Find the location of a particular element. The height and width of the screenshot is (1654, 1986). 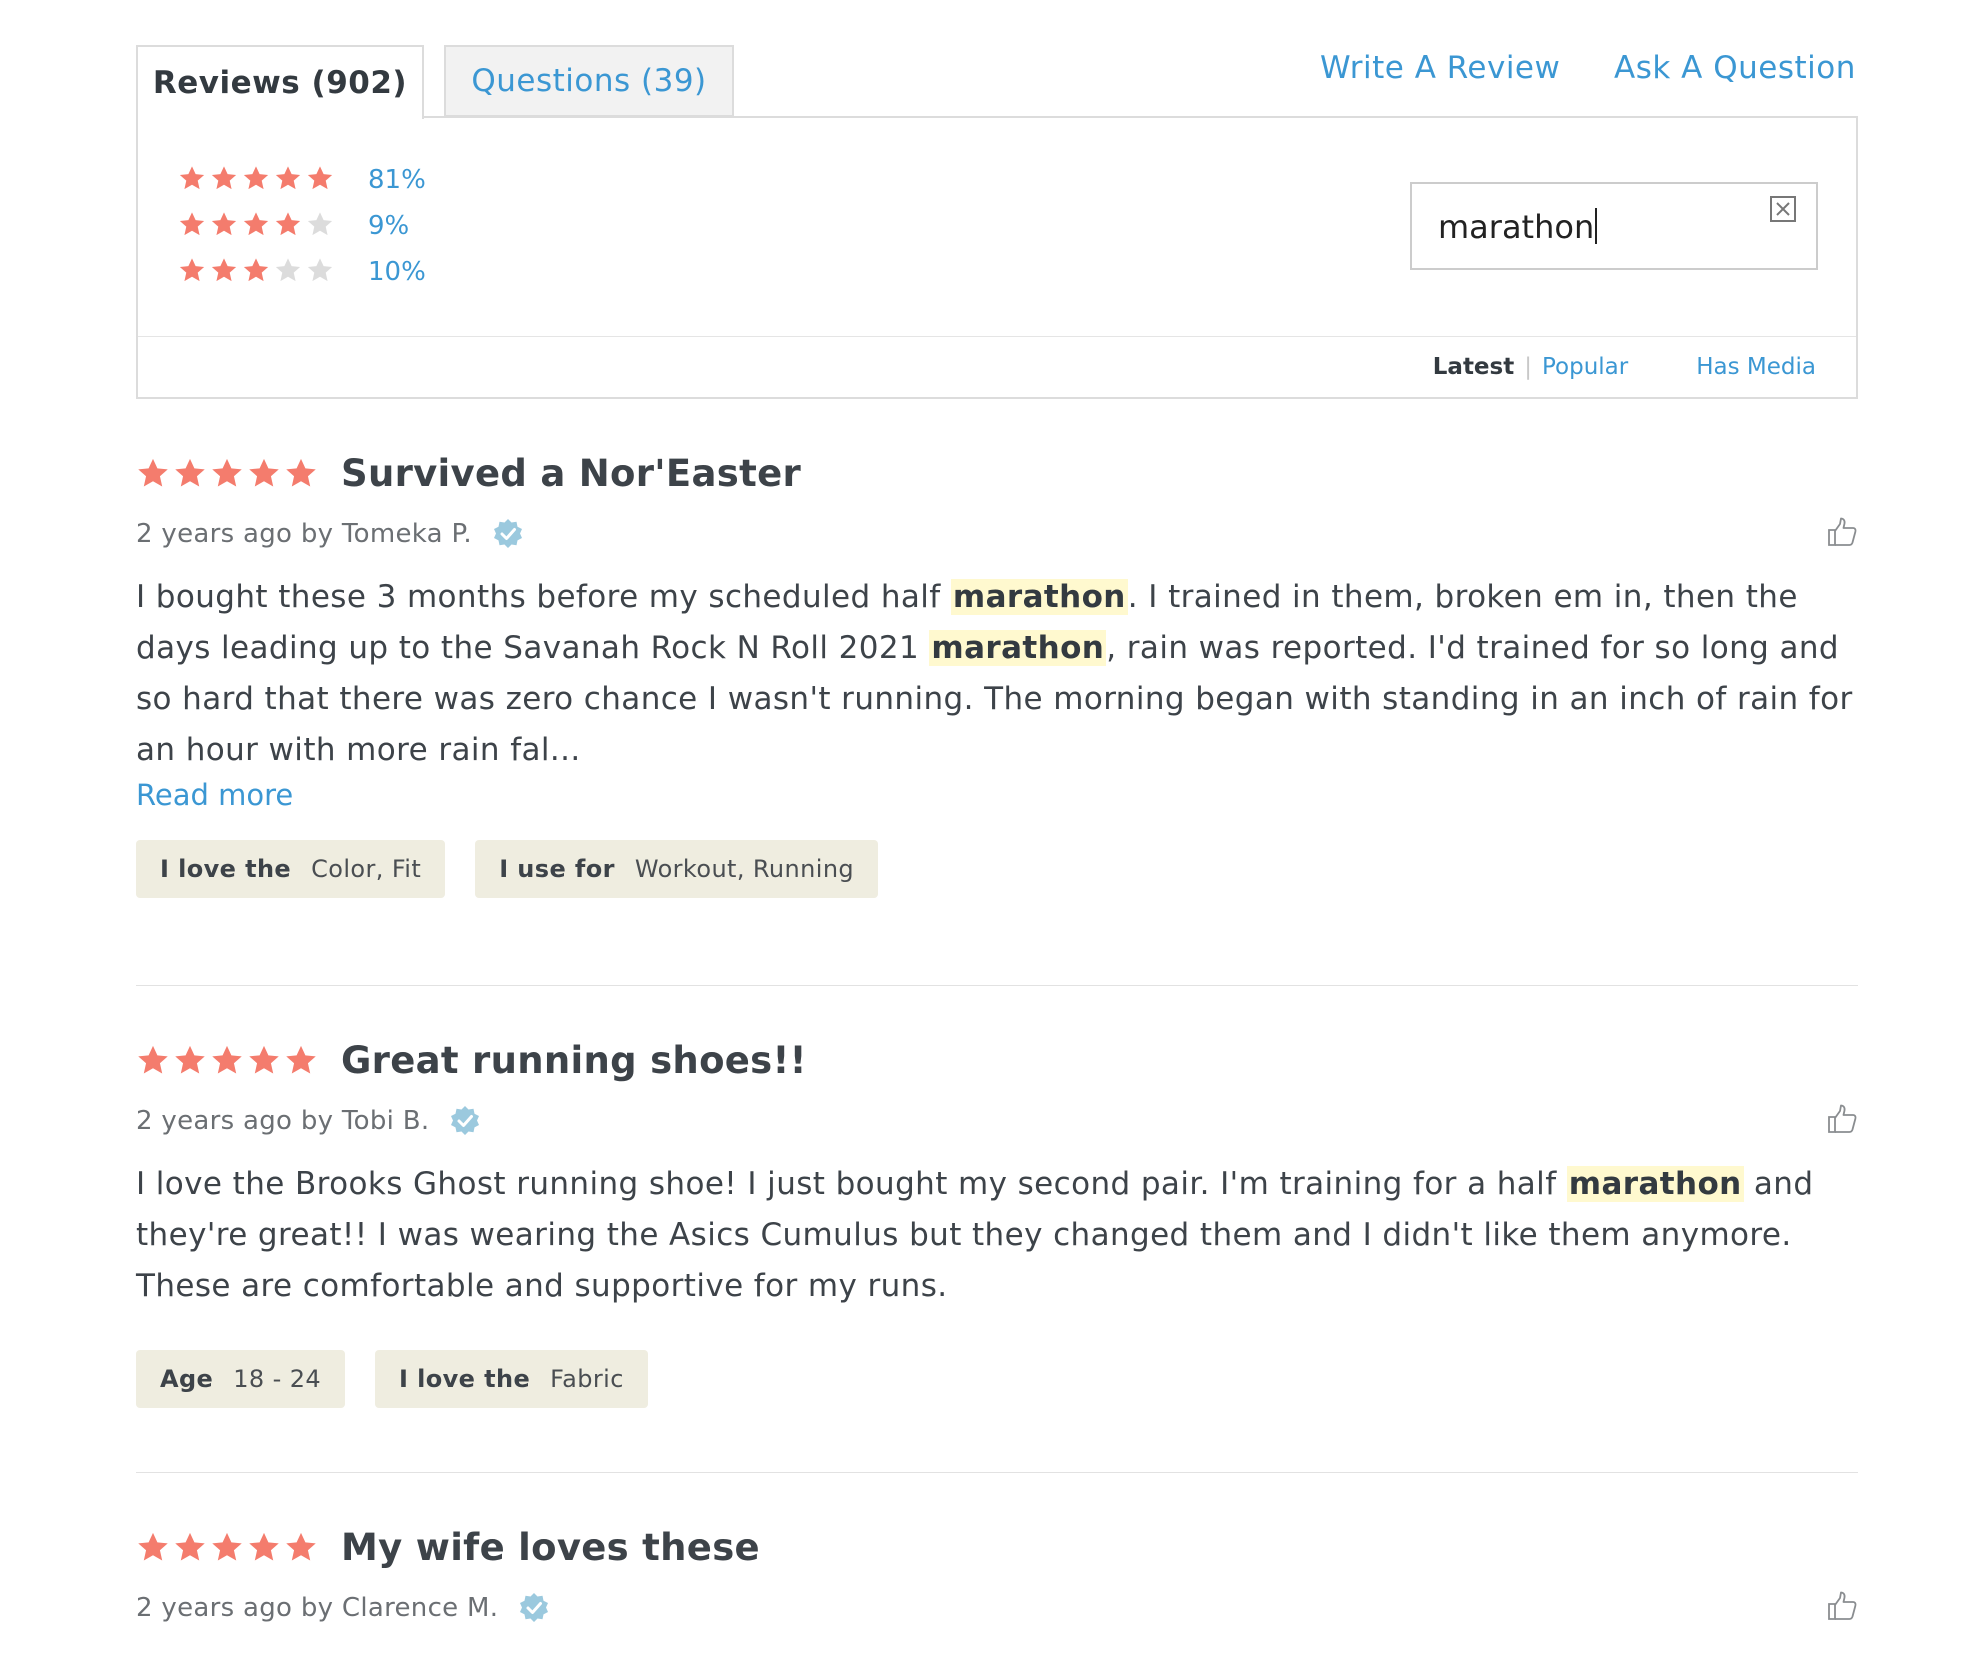

review-meta: 2 years ago by Tobi B. is located at coordinates (283, 1121).